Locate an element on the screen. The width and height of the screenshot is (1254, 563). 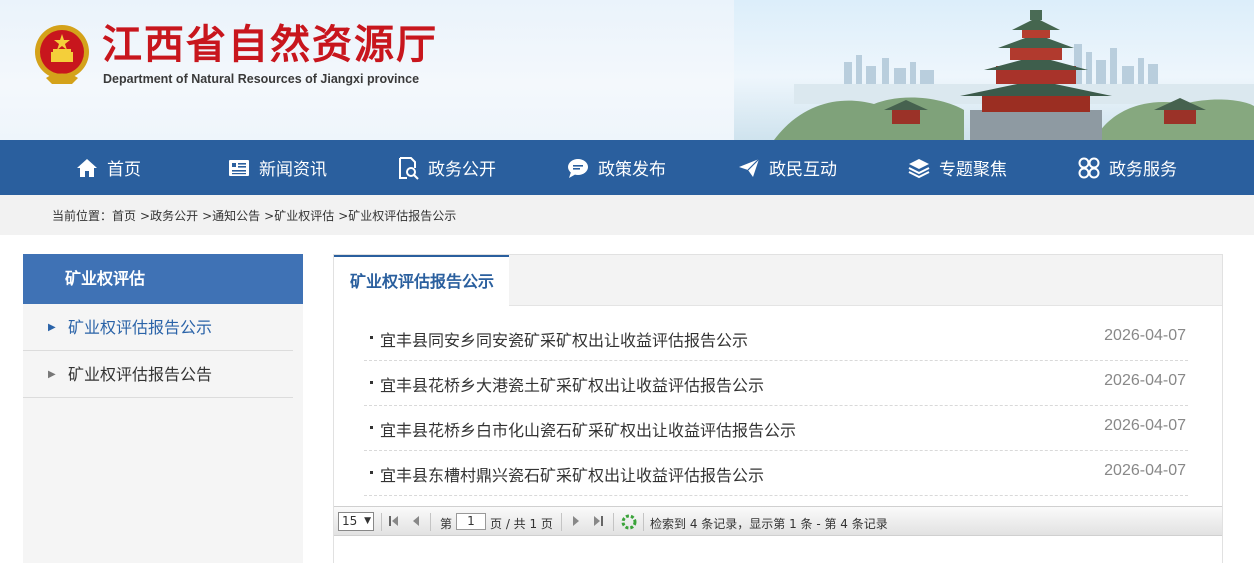
sidebar-item-label: 矿业权评估报告公告 is located at coordinates (140, 374).